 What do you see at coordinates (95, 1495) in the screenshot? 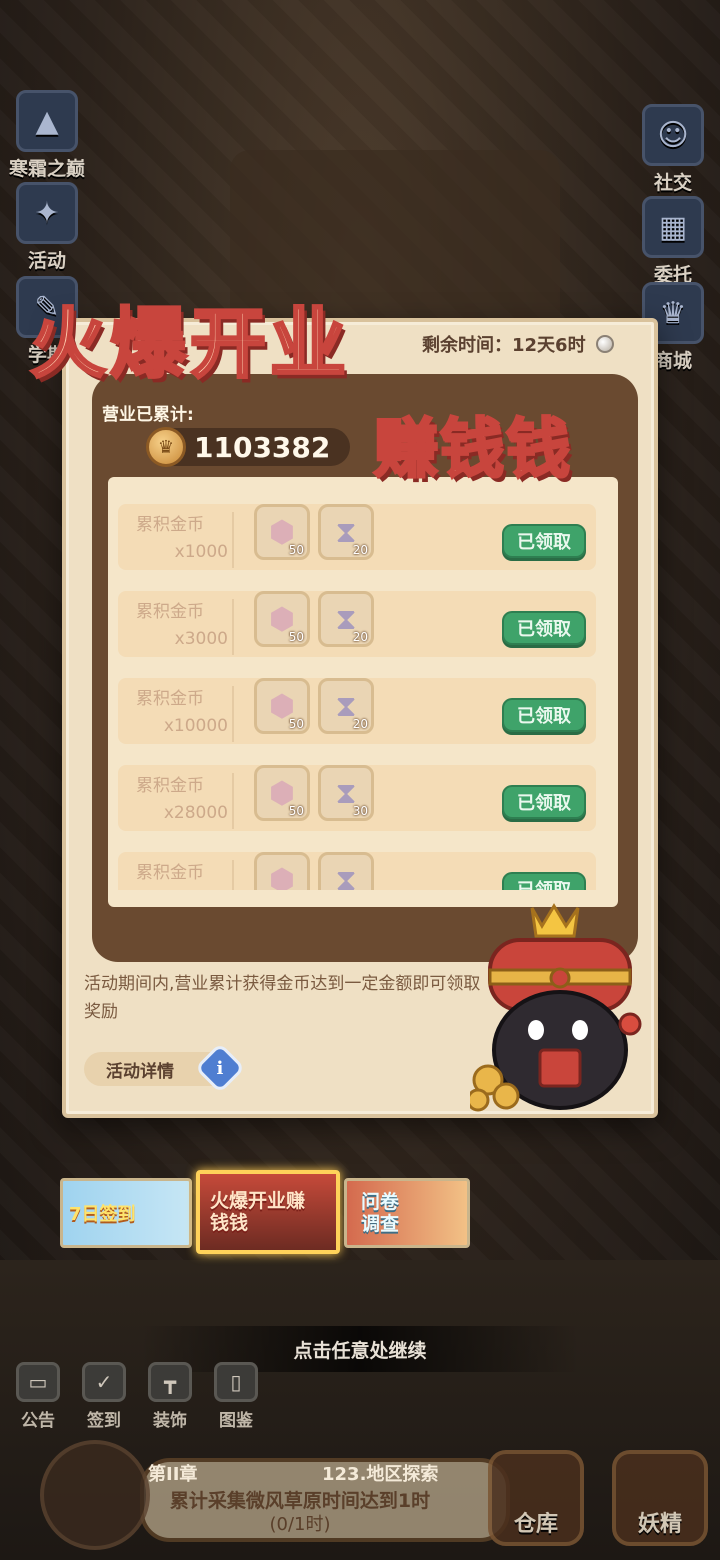
I see `quest-book-icon` at bounding box center [95, 1495].